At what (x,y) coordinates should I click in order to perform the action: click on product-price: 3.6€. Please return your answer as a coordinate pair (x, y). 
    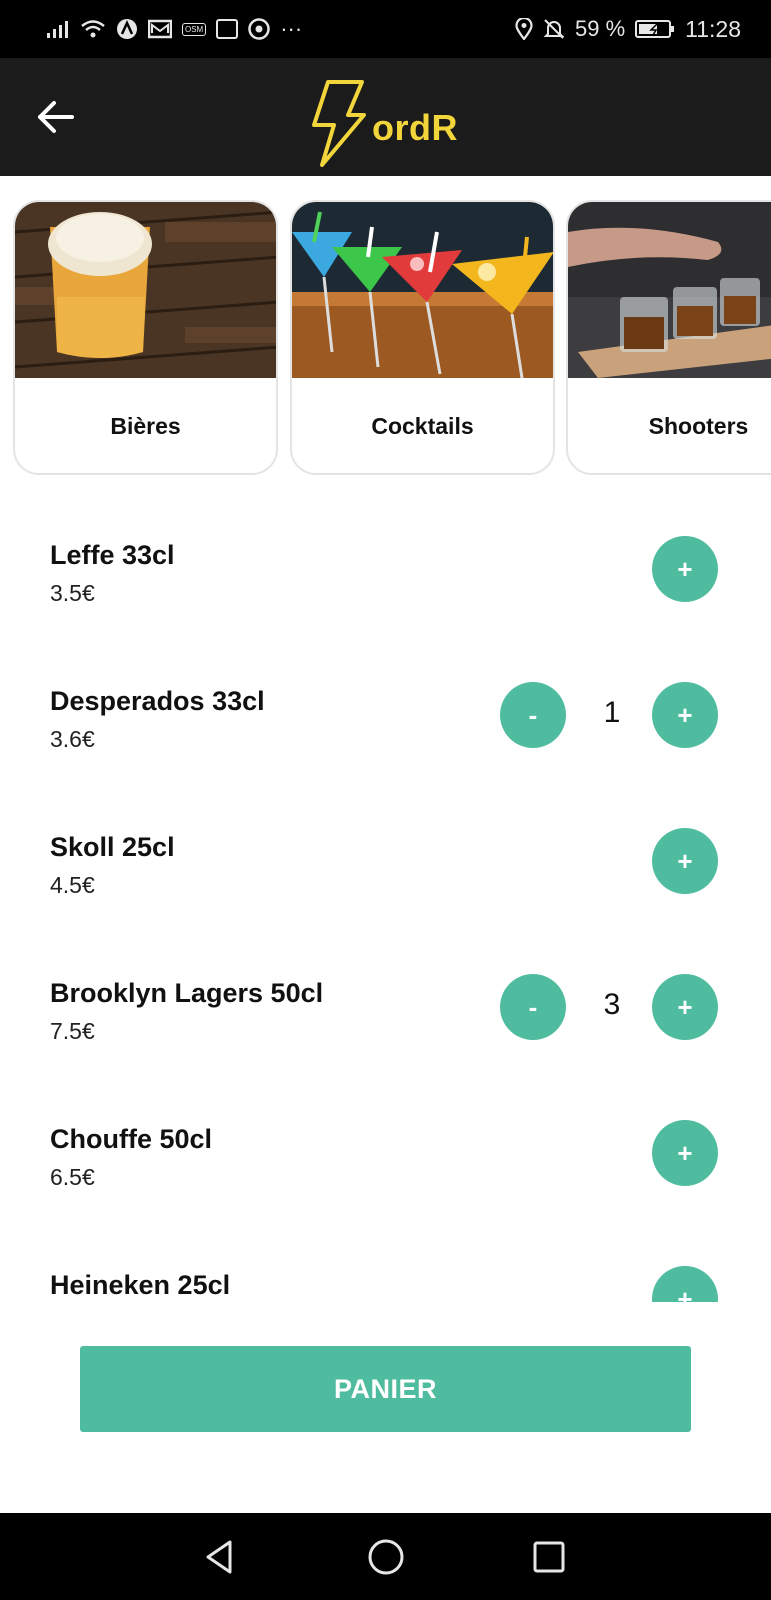
    Looking at the image, I should click on (72, 739).